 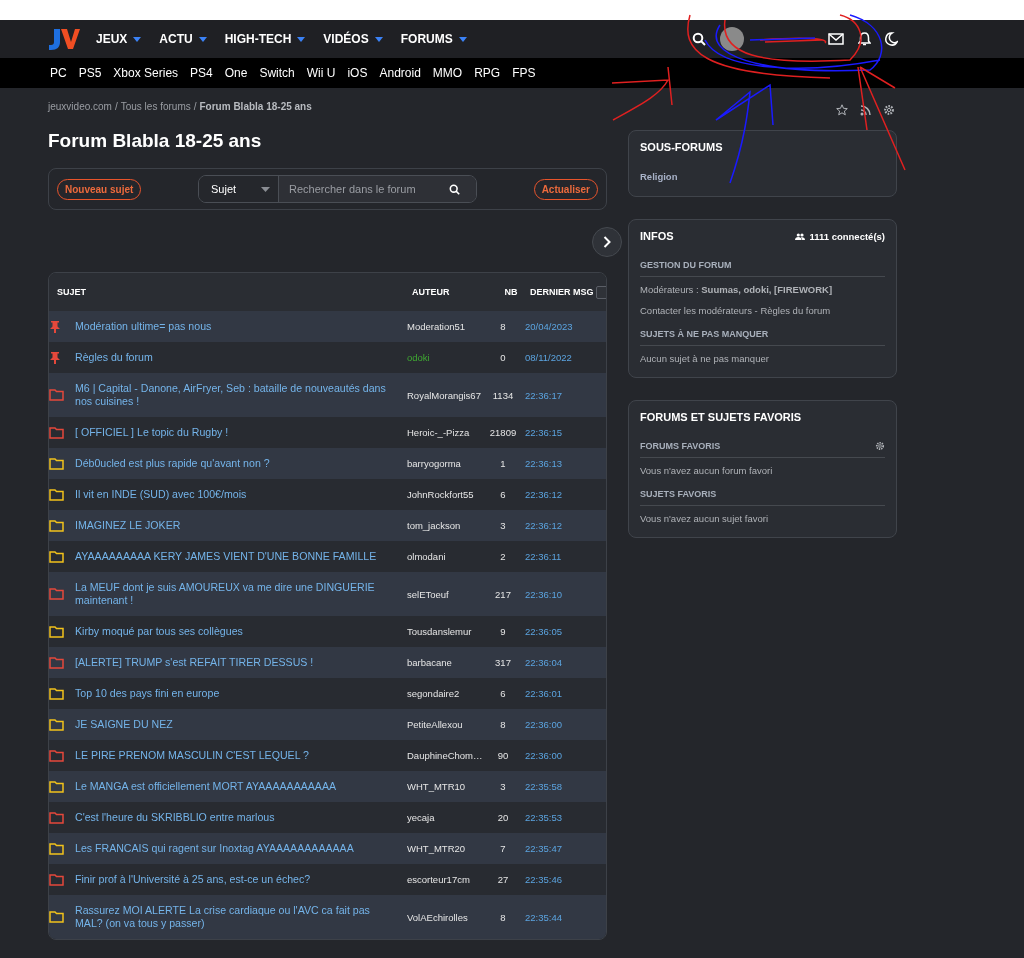 I want to click on breadcrumb-link: Tous les forums, so click(x=155, y=106).